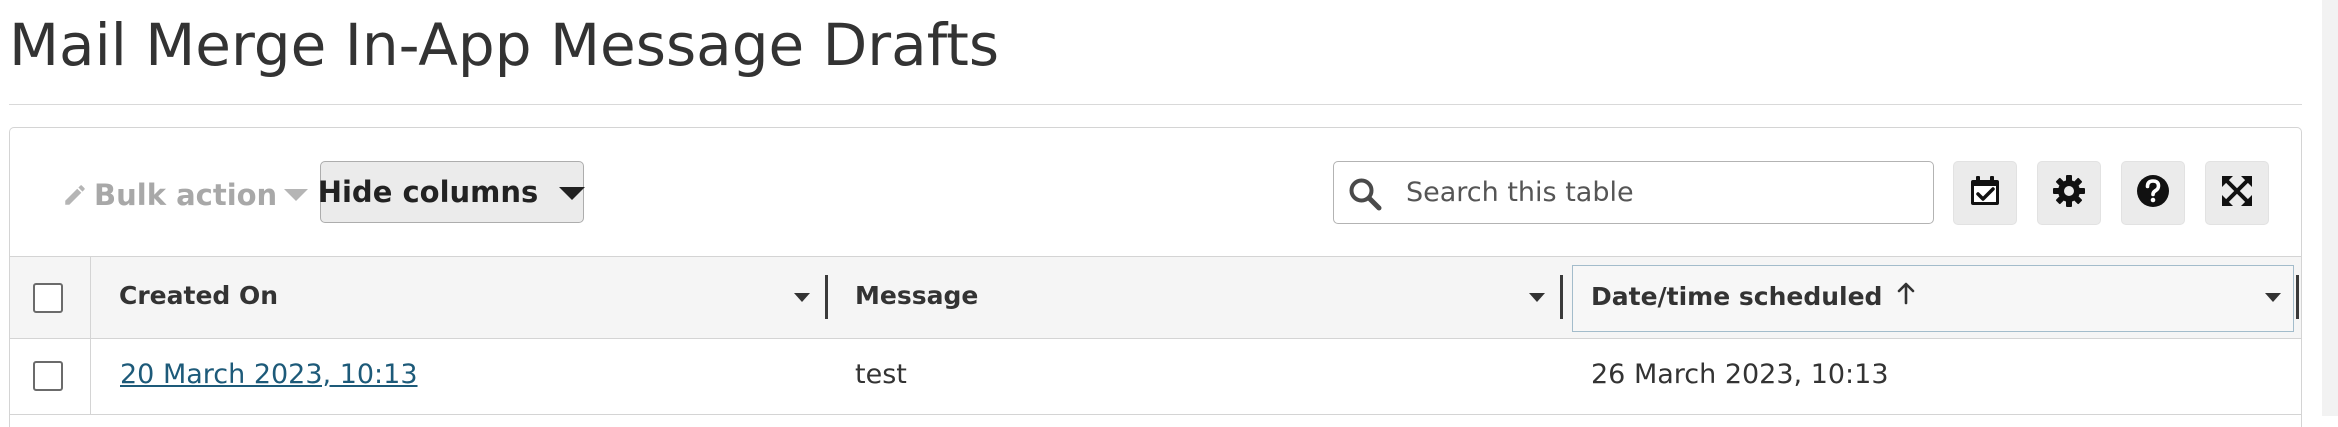 Image resolution: width=2338 pixels, height=427 pixels. Describe the element at coordinates (428, 192) in the screenshot. I see `hide-columns-label: Hide columns` at that location.